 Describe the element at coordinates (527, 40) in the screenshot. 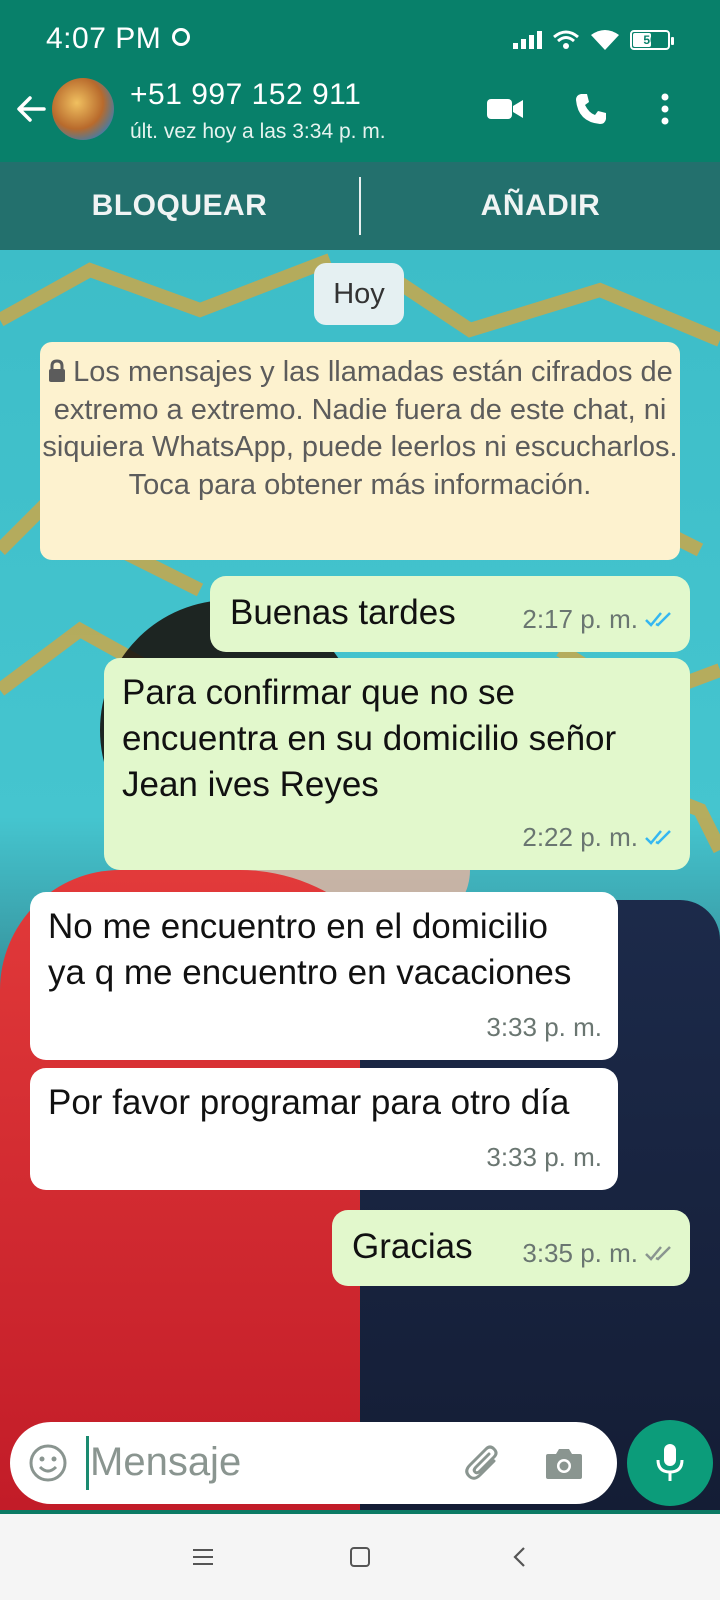

I see `signal-icon` at that location.